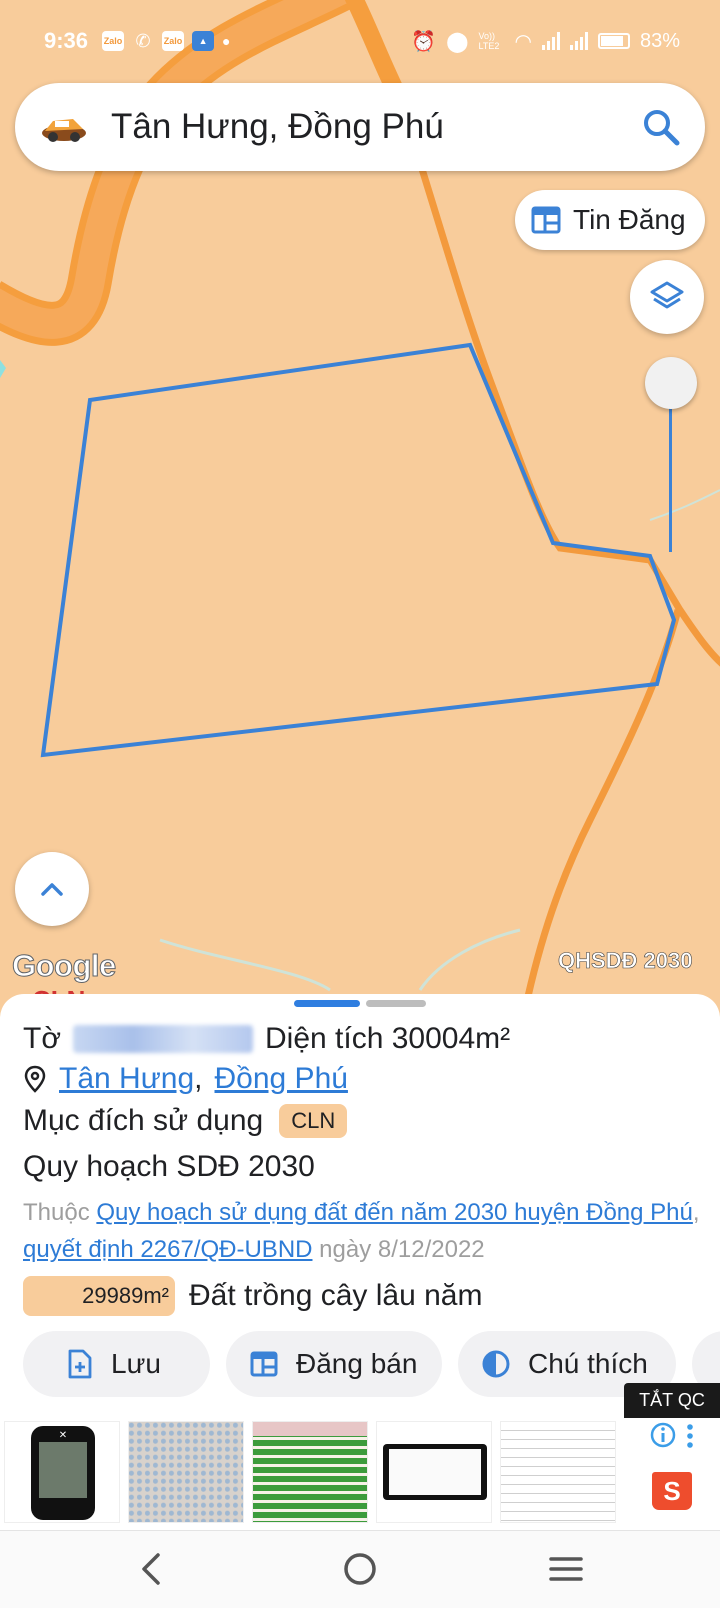 Image resolution: width=720 pixels, height=1608 pixels. What do you see at coordinates (56, 1212) in the screenshot?
I see `note-prefix: Thuộc` at bounding box center [56, 1212].